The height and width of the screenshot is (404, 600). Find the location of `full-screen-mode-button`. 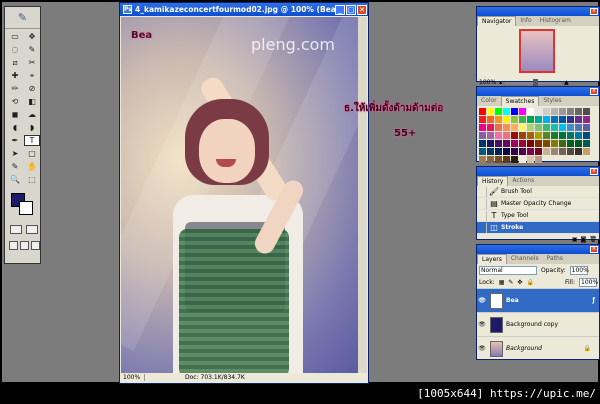

full-screen-mode-button is located at coordinates (35, 245).